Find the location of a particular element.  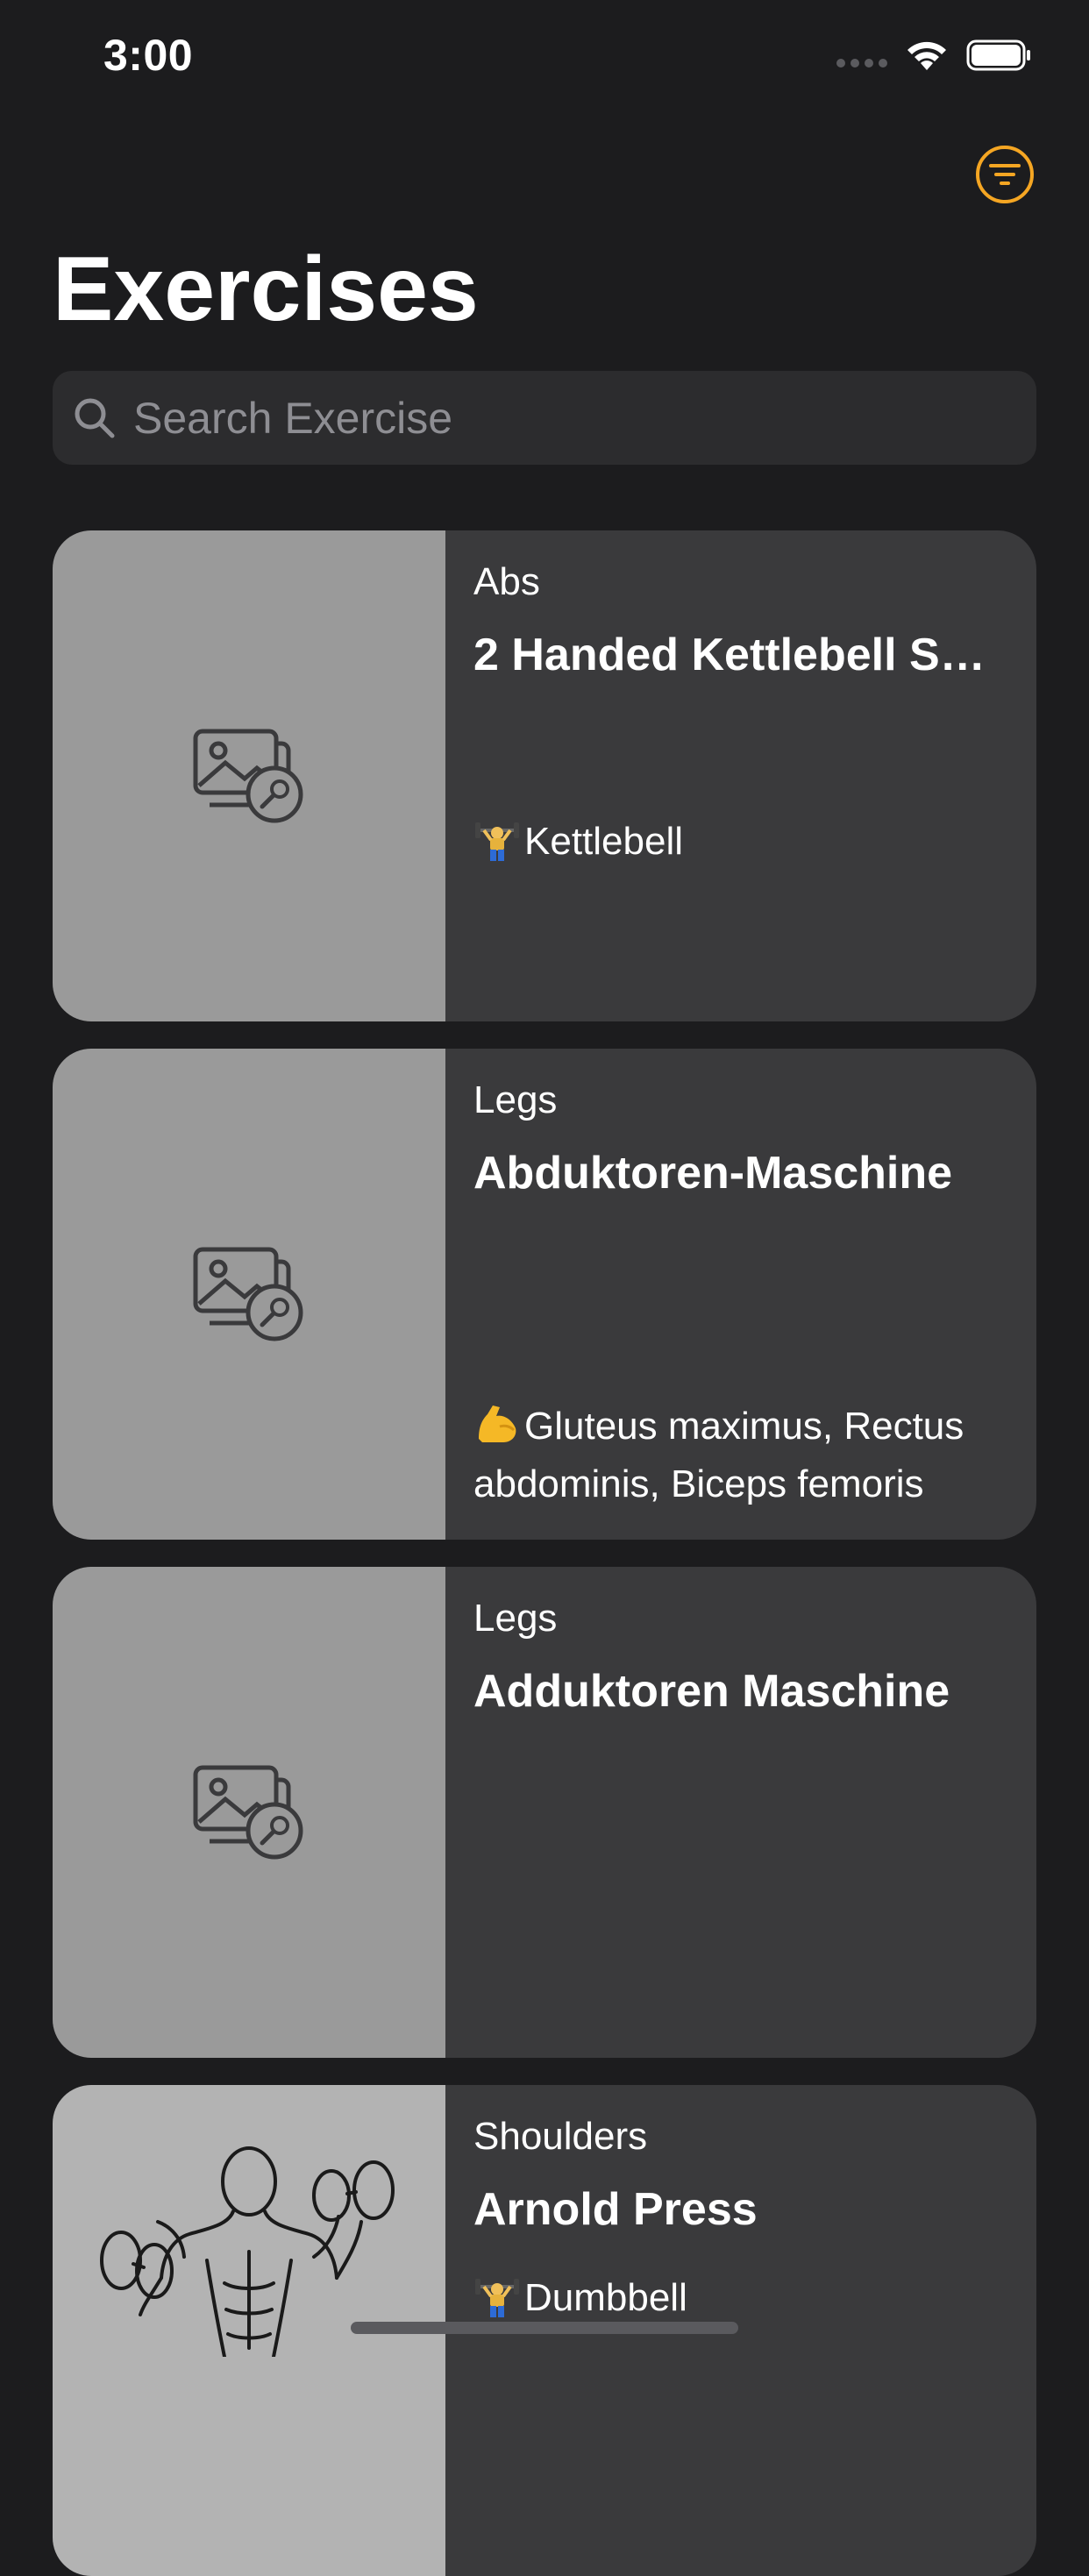

status-bar: 3:00 is located at coordinates (544, 59).